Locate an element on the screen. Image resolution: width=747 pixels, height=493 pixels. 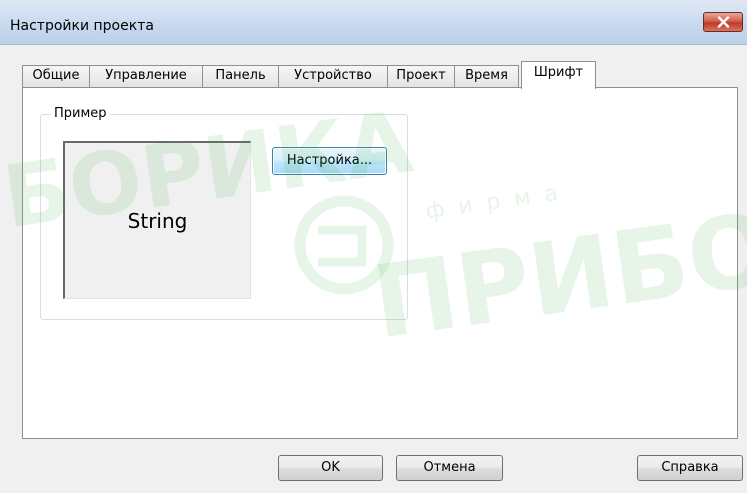
tab-panel: Панель is located at coordinates (240, 76).